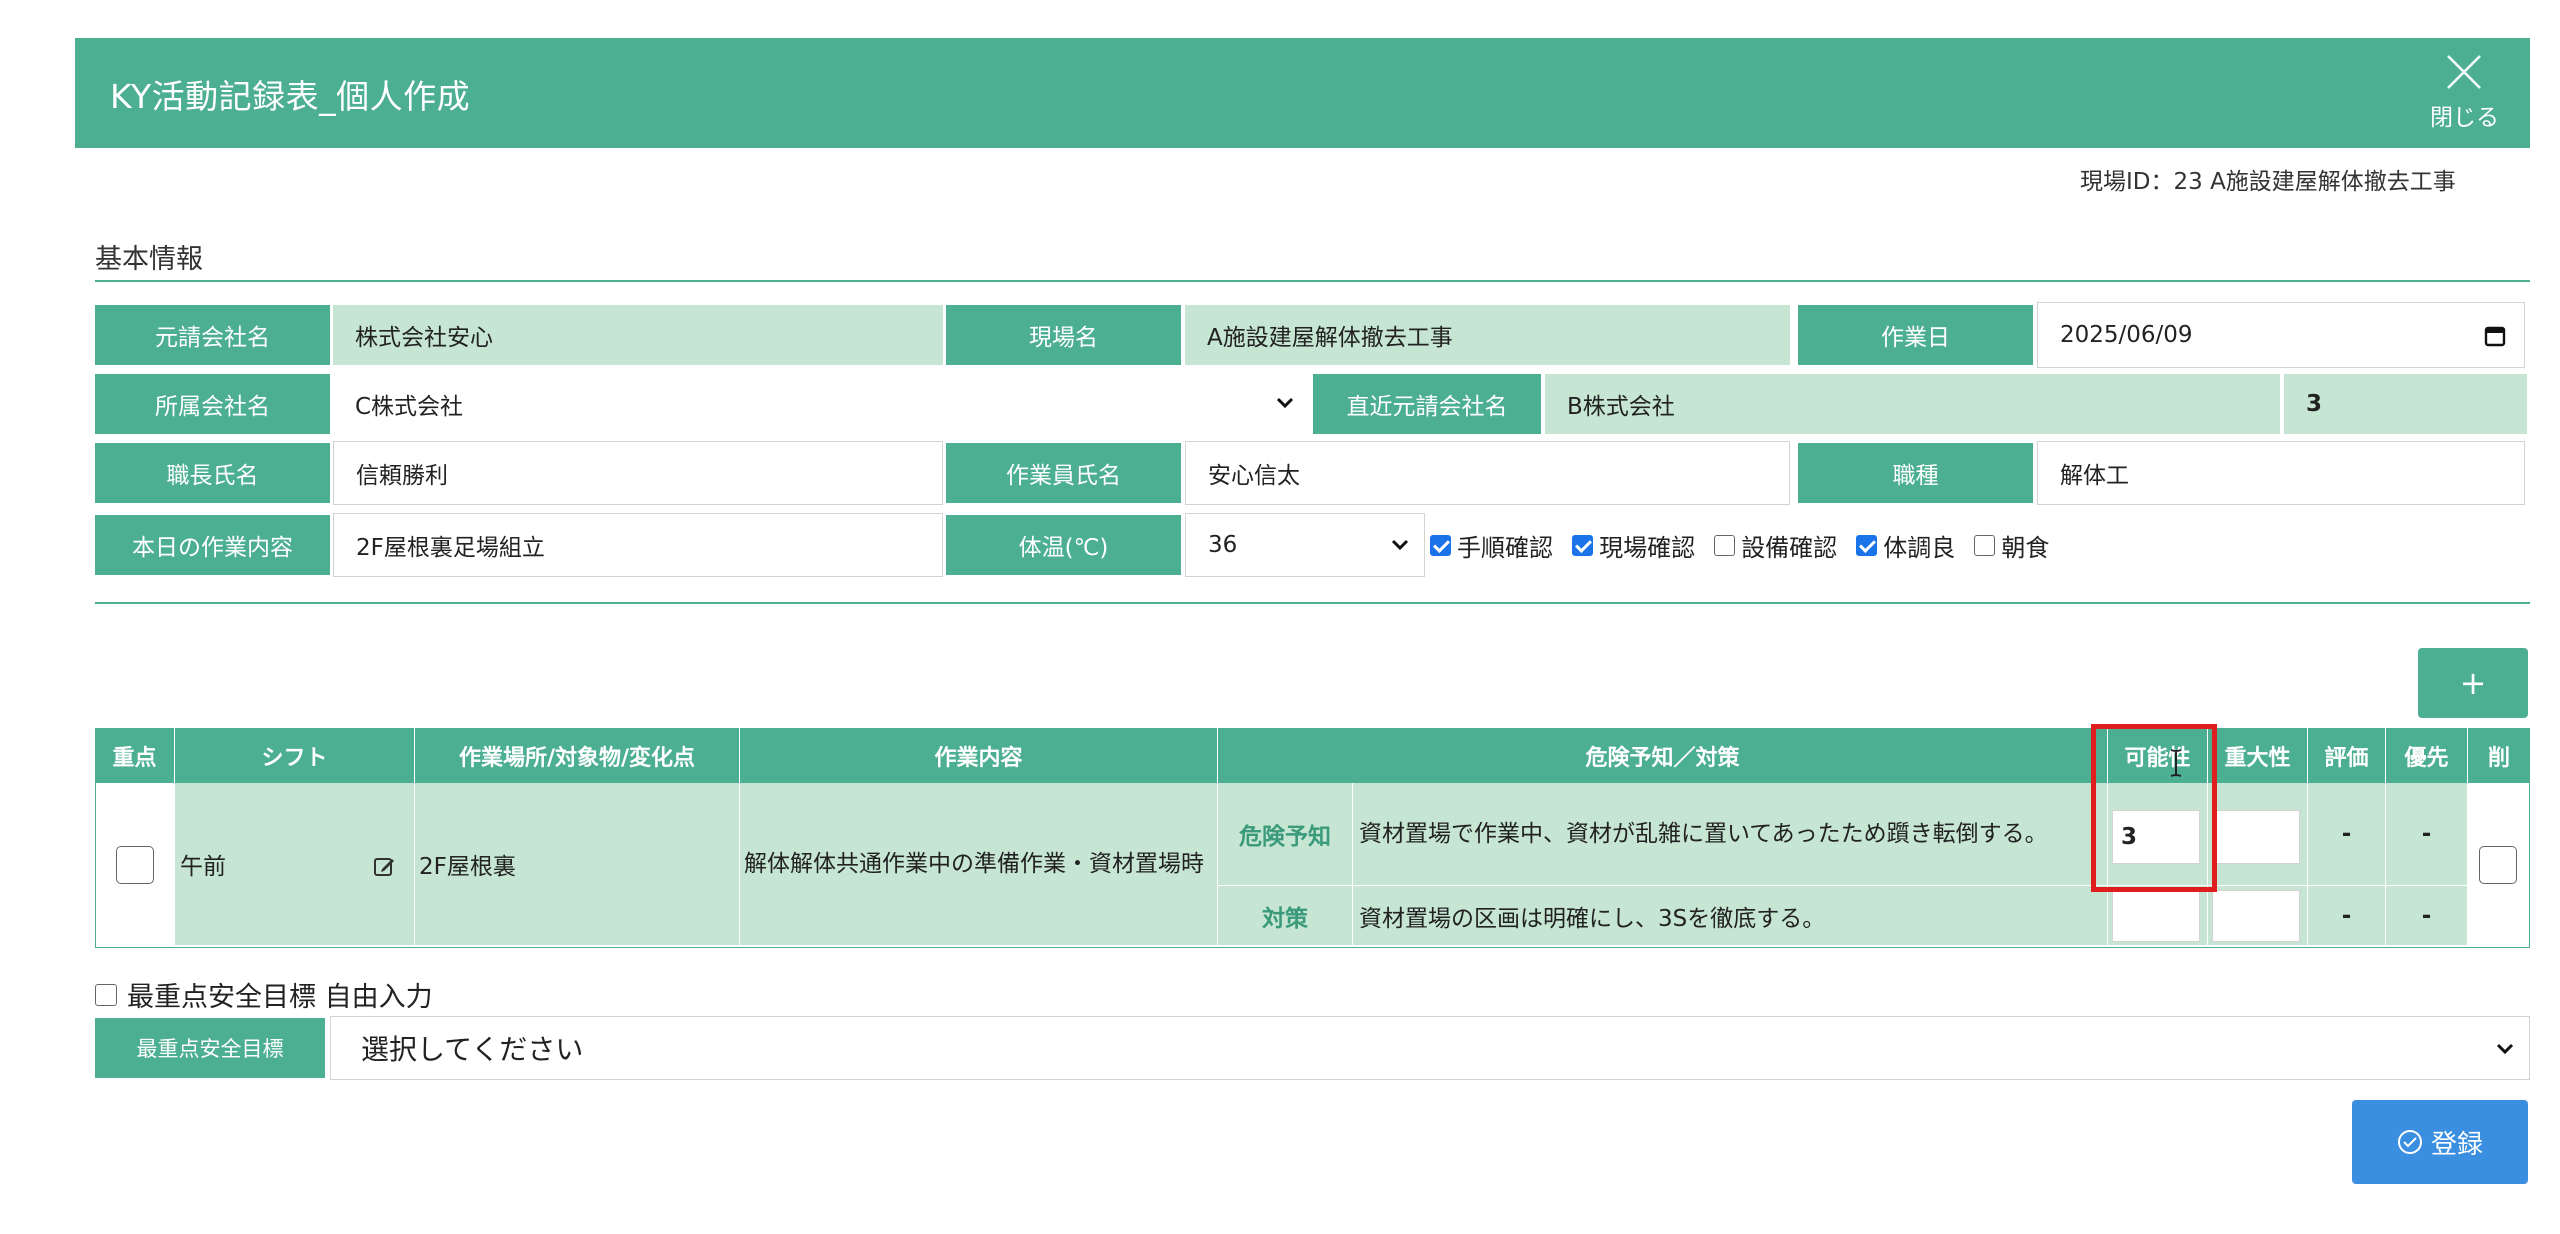  I want to click on calendar-icon, so click(2495, 336).